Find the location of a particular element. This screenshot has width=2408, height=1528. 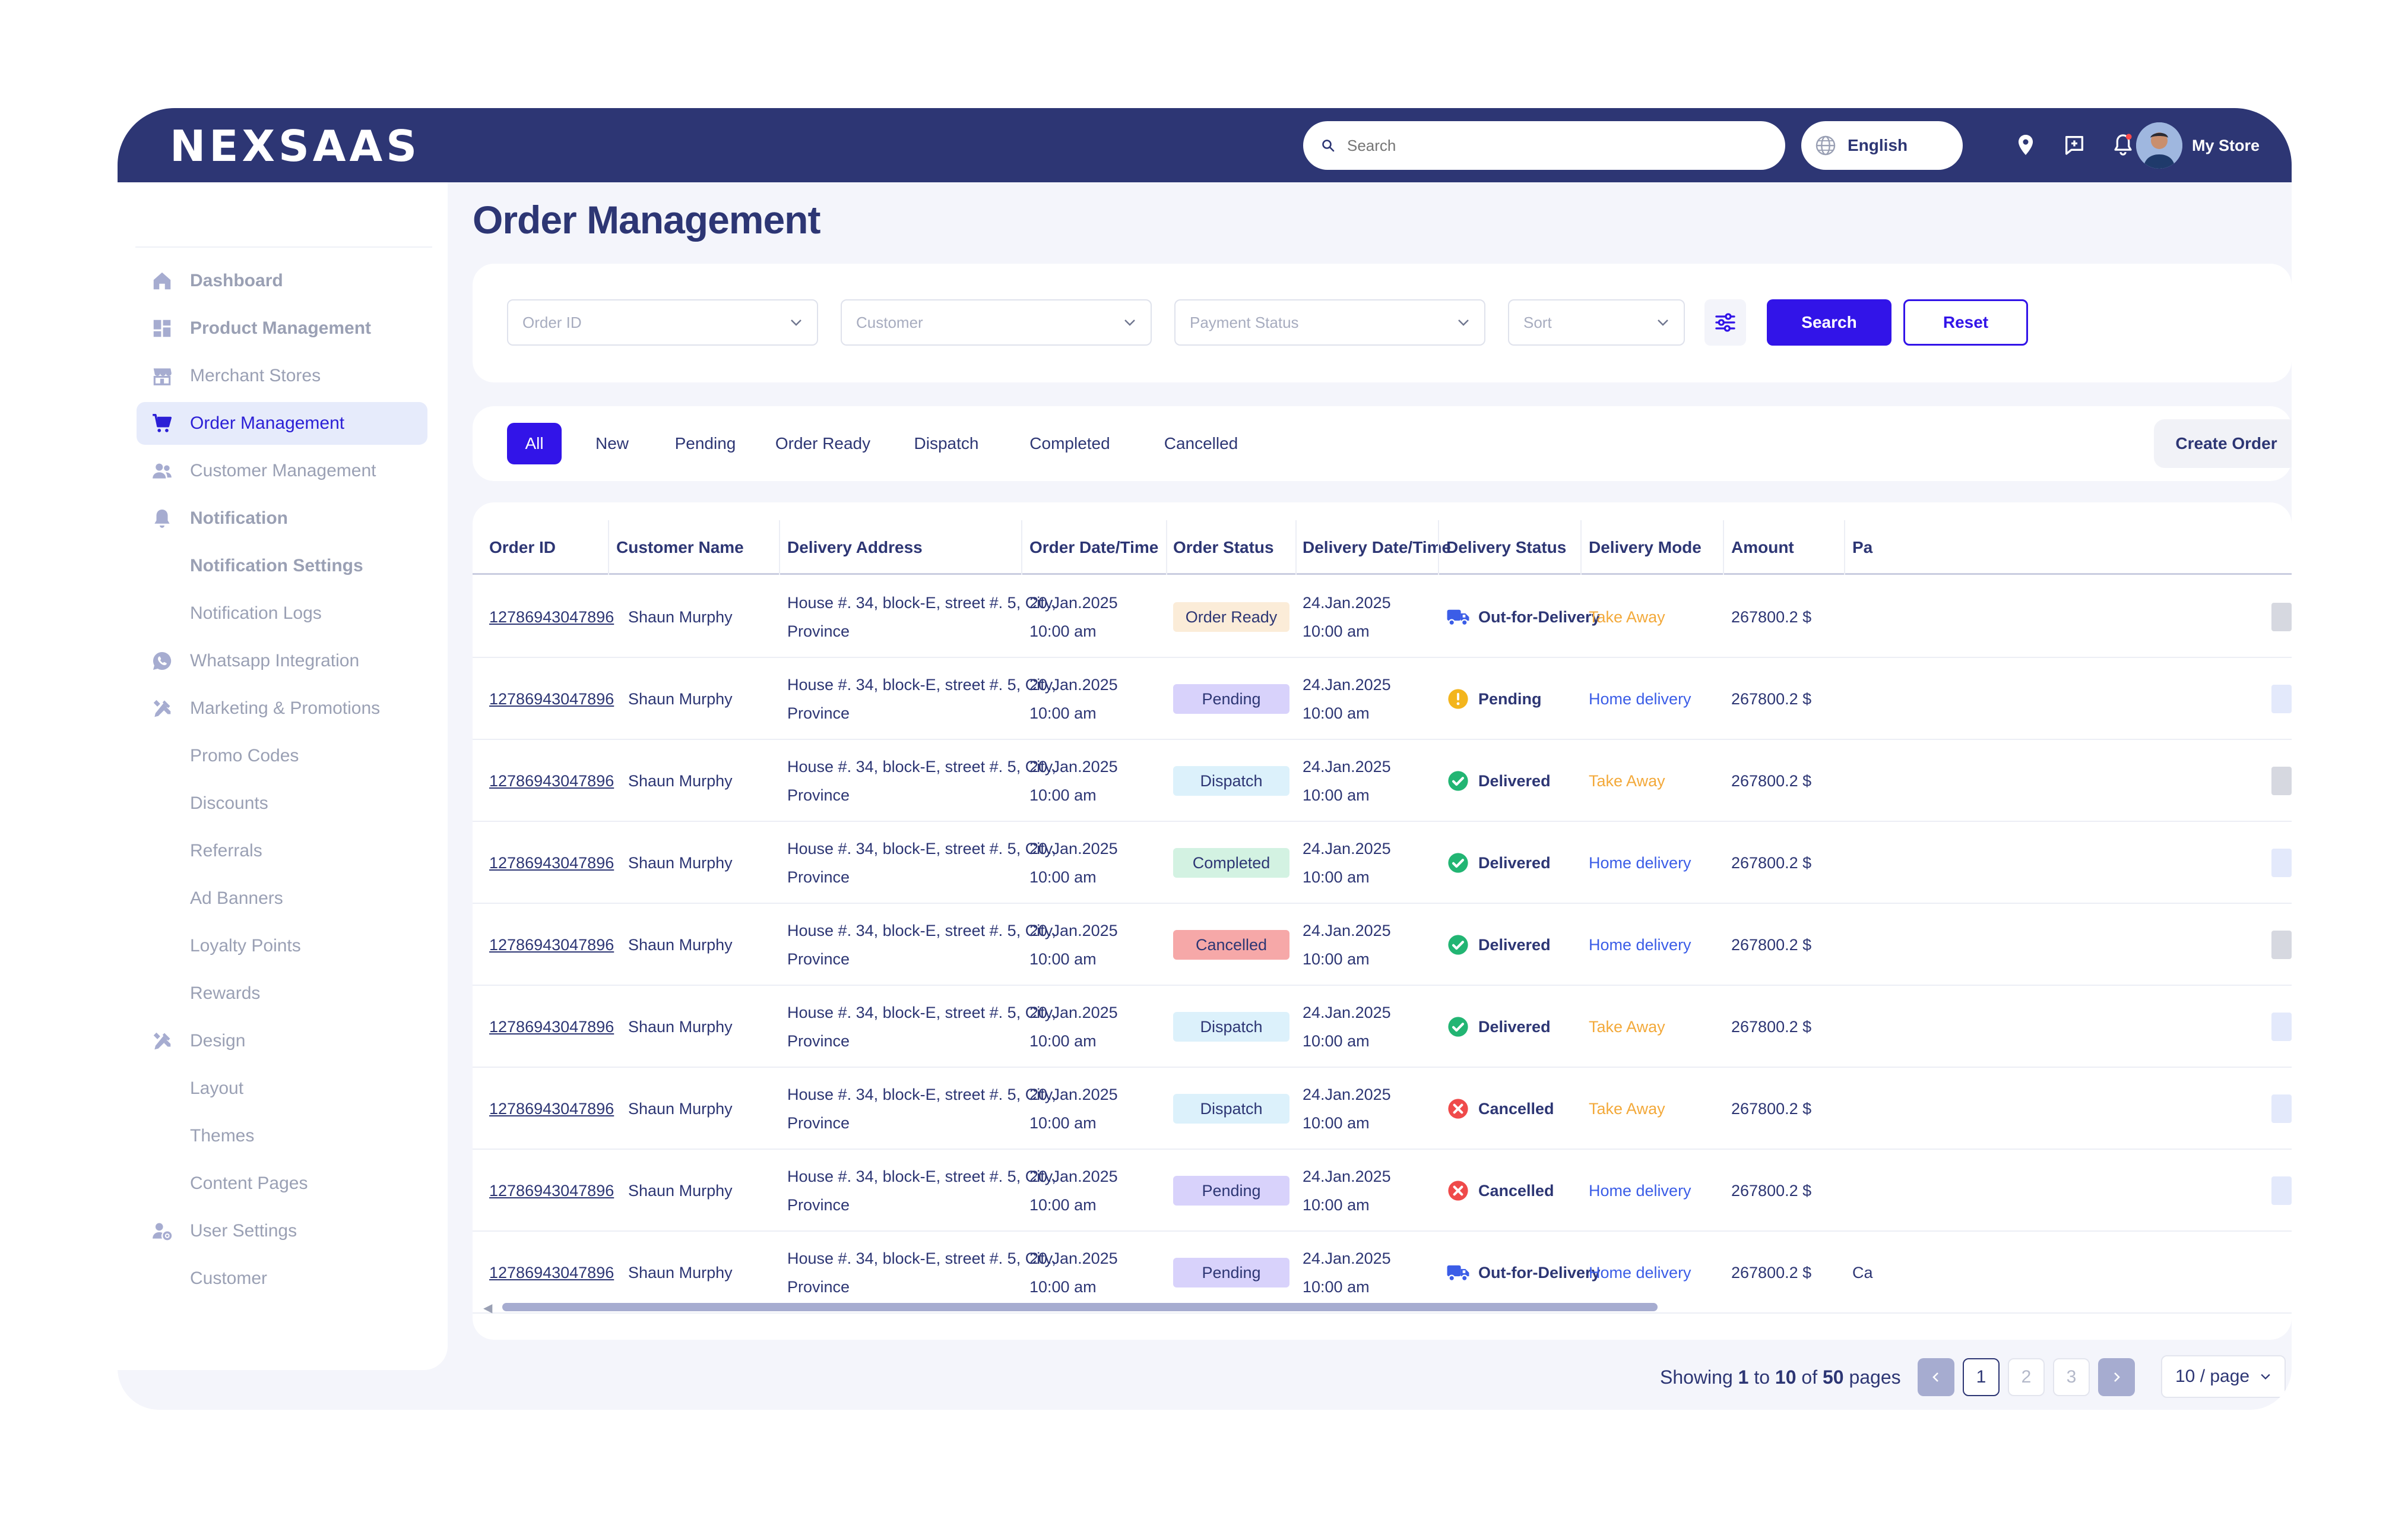

column-header-delivery-date-time: Delivery Date/Time is located at coordinates (1377, 547).